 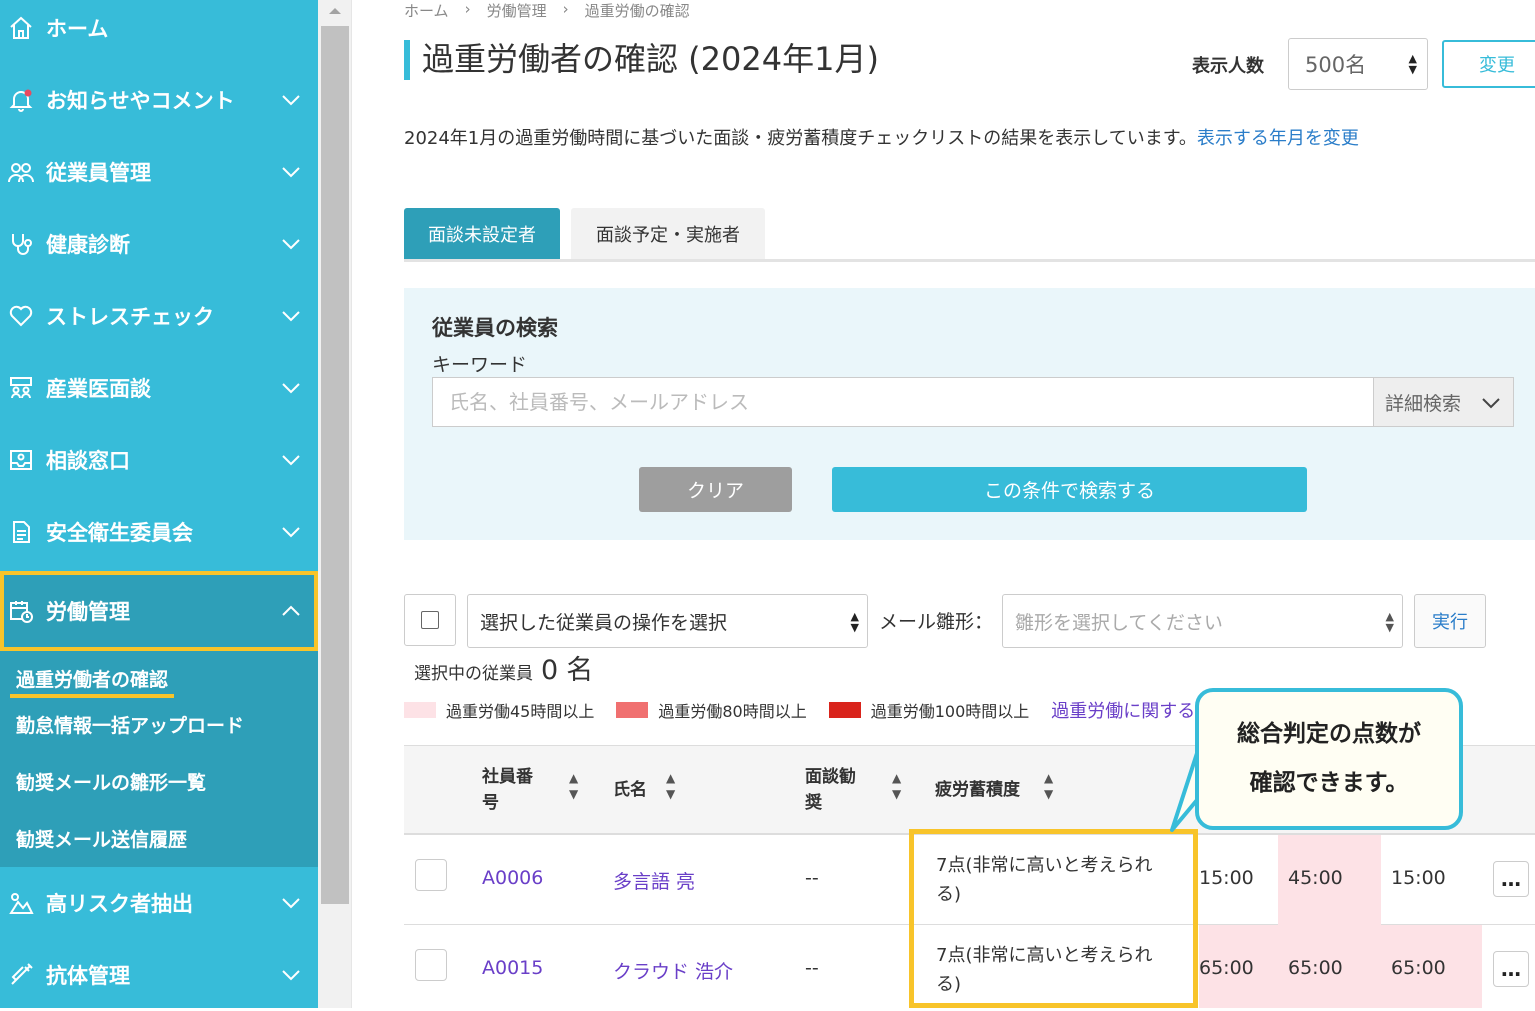 What do you see at coordinates (1315, 878) in the screenshot?
I see `overtime-value: 45:00` at bounding box center [1315, 878].